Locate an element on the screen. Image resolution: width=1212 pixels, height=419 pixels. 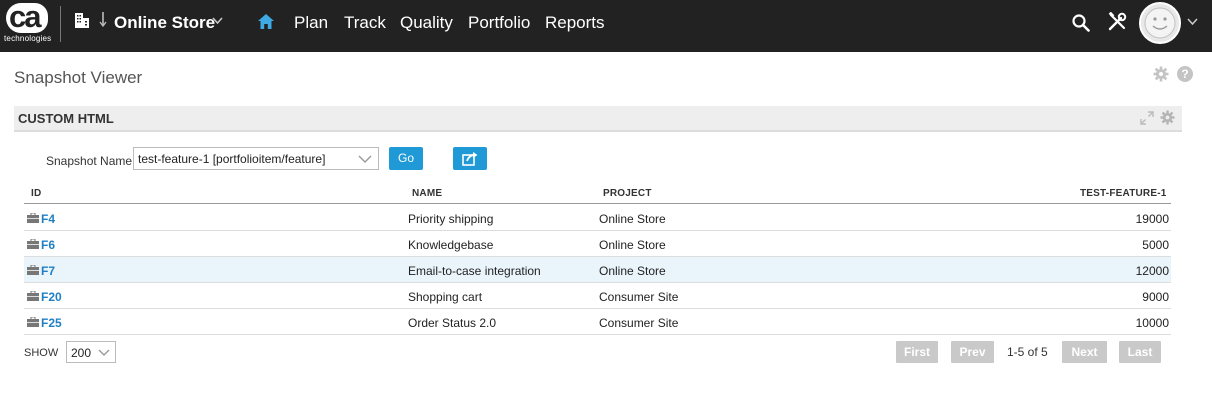
search-icon is located at coordinates (1081, 23).